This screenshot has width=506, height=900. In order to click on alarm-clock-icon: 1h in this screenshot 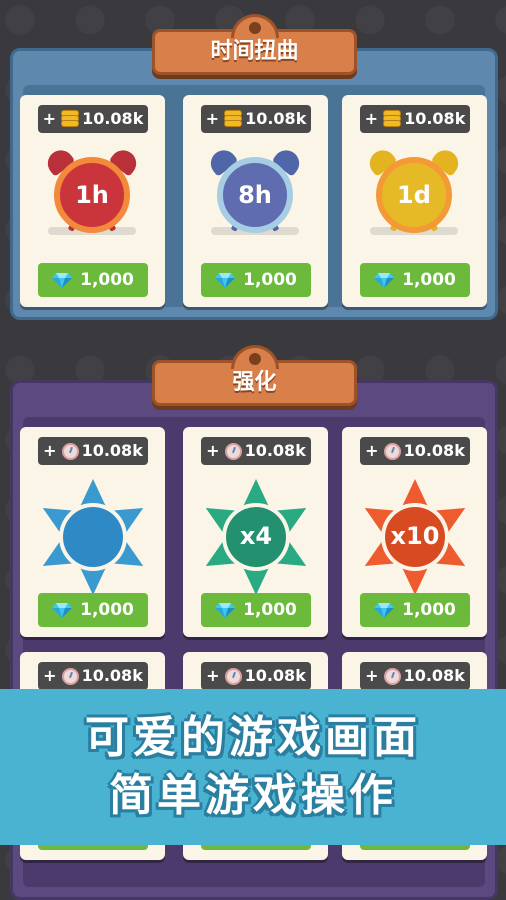, I will do `click(92, 193)`.